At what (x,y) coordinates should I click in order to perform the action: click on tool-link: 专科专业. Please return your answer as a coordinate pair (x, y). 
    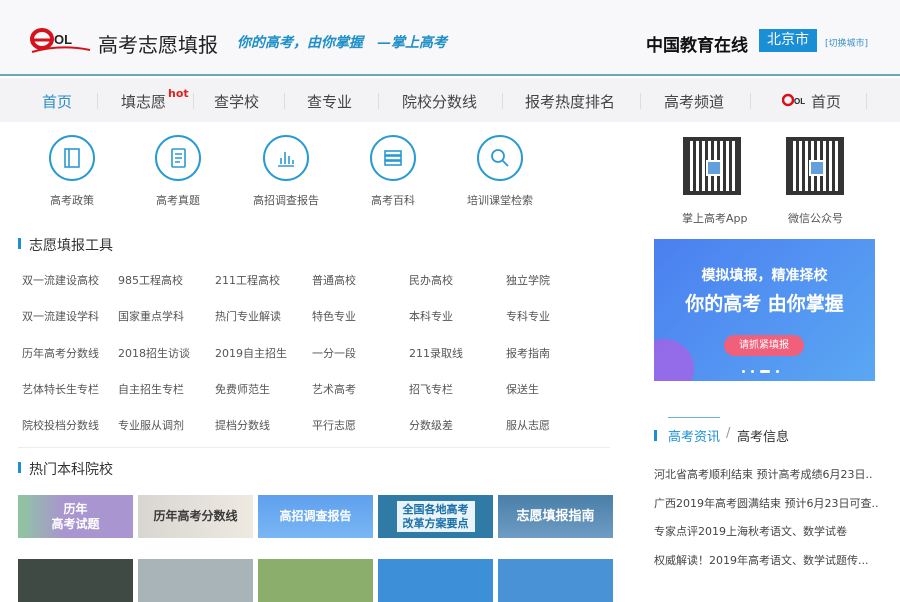
    Looking at the image, I should click on (528, 316).